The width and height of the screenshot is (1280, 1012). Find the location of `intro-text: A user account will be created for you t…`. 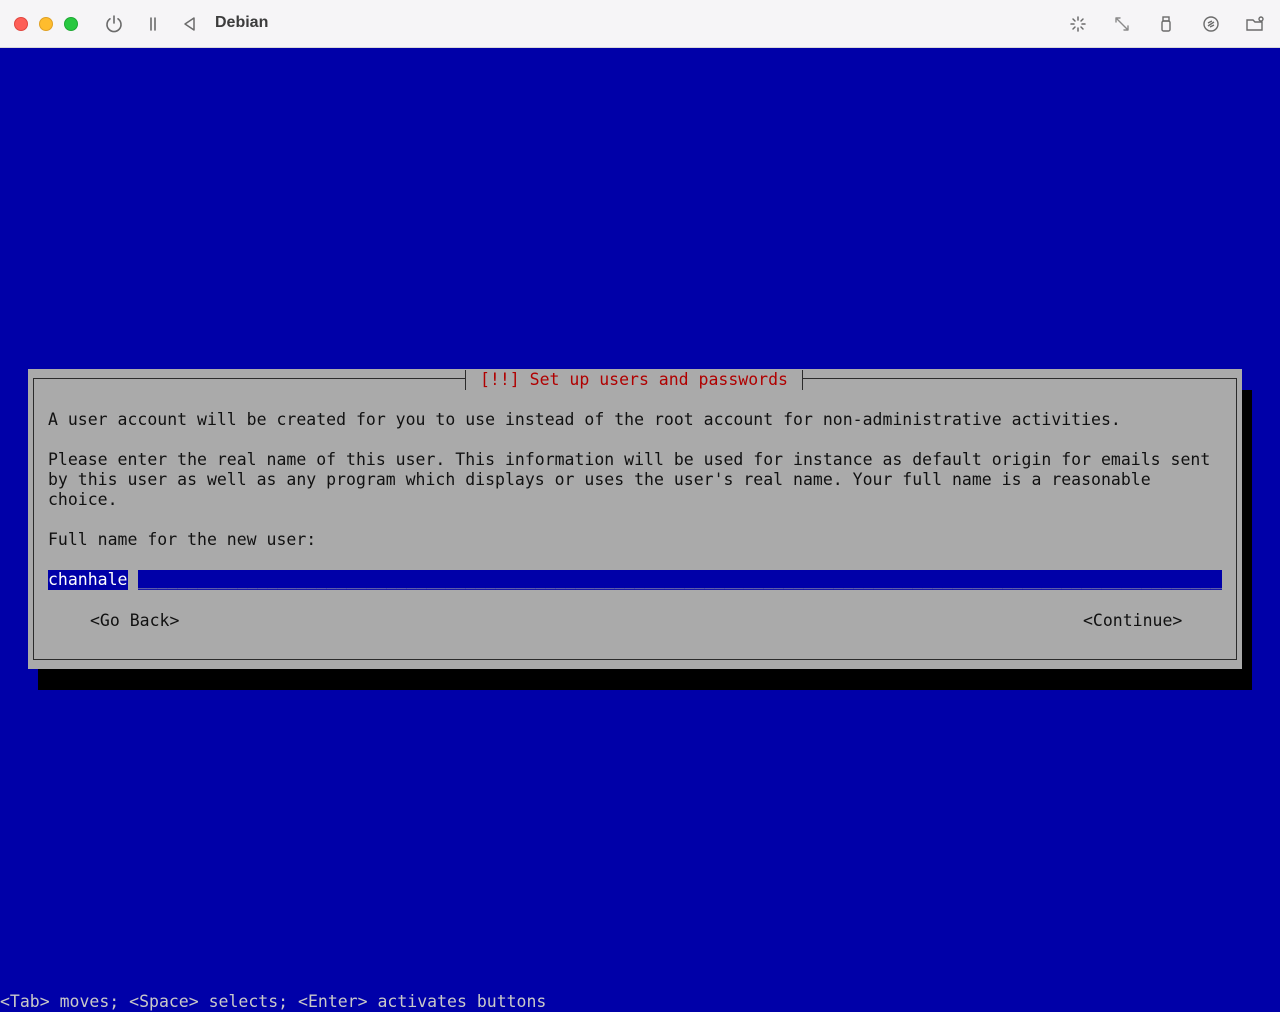

intro-text: A user account will be created for you t… is located at coordinates (584, 419).